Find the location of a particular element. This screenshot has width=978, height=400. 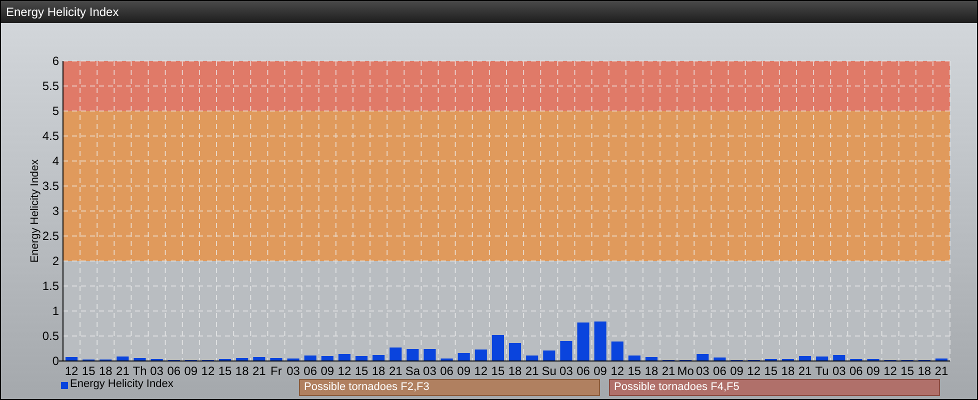

y-tick-label: 5.5 is located at coordinates (50, 86).